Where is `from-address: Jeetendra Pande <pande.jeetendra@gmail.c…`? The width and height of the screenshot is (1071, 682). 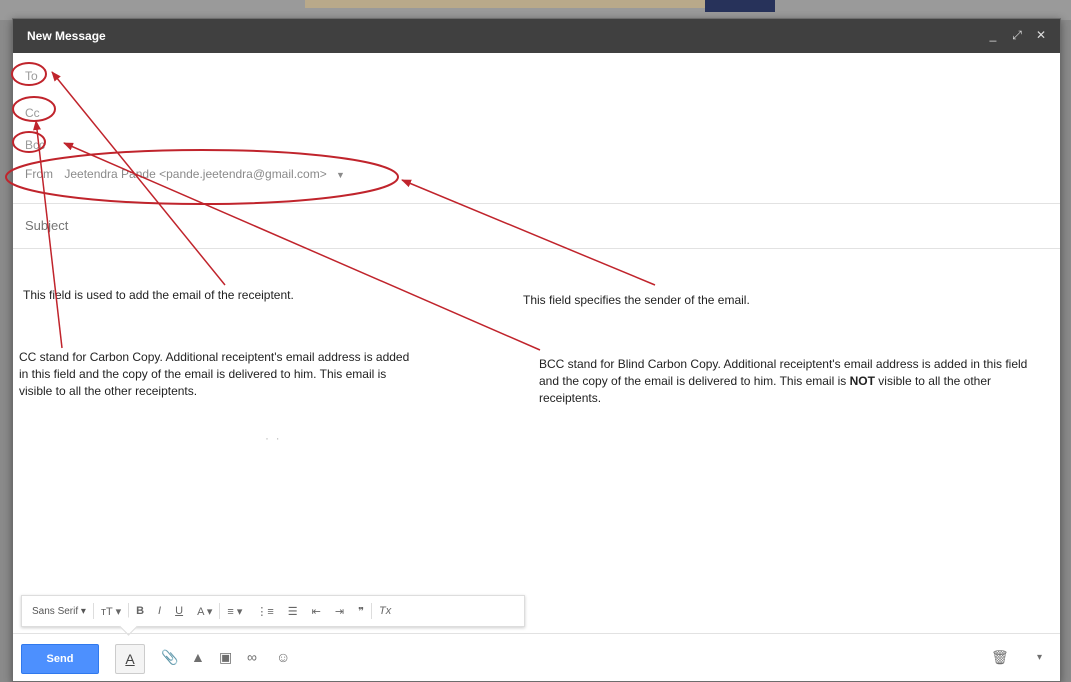
from-address: Jeetendra Pande <pande.jeetendra@gmail.c… is located at coordinates (195, 174).